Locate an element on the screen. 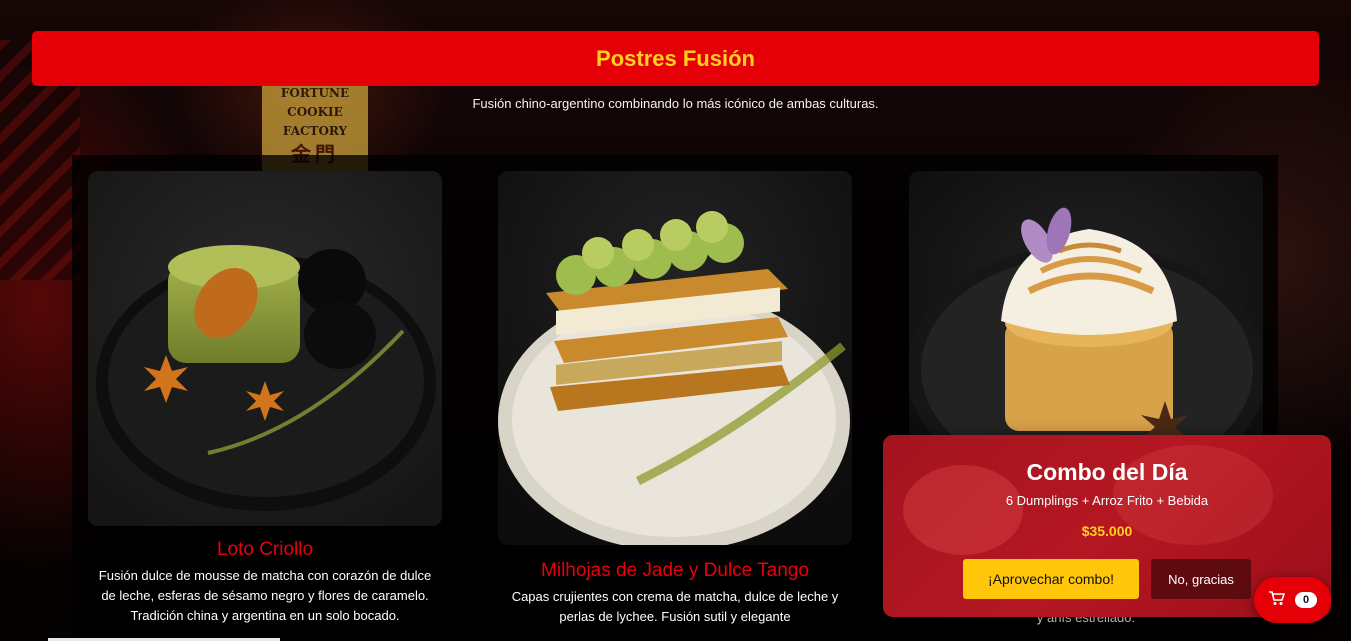  combo-description: 6 Dumplings + Arroz Frito + Bebida is located at coordinates (1107, 500).